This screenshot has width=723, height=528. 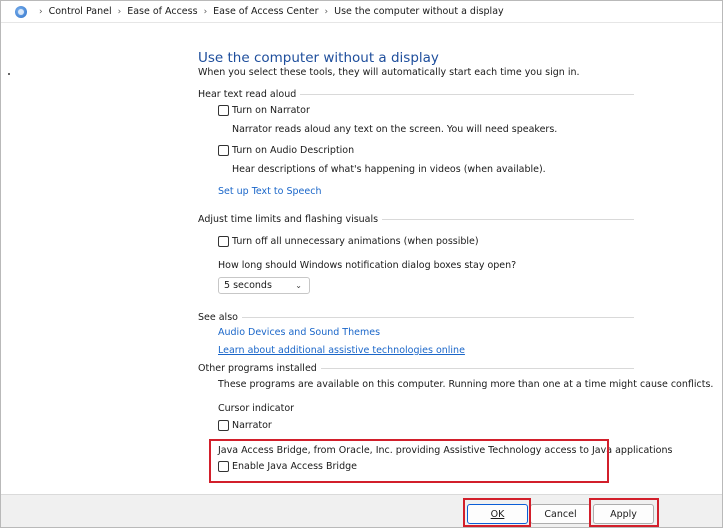 I want to click on apply-button: Apply, so click(x=623, y=514).